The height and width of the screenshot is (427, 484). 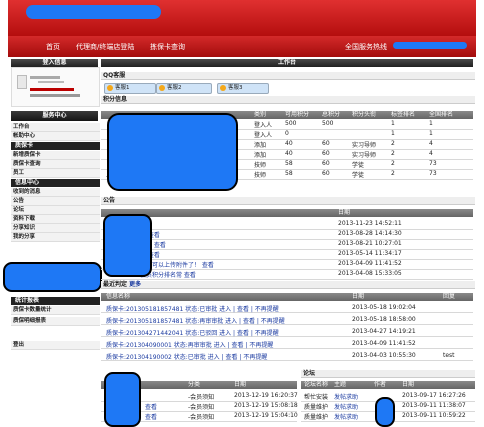 What do you see at coordinates (370, 263) in the screenshot?
I see `notice-date: 2013-04-09 11:41:52` at bounding box center [370, 263].